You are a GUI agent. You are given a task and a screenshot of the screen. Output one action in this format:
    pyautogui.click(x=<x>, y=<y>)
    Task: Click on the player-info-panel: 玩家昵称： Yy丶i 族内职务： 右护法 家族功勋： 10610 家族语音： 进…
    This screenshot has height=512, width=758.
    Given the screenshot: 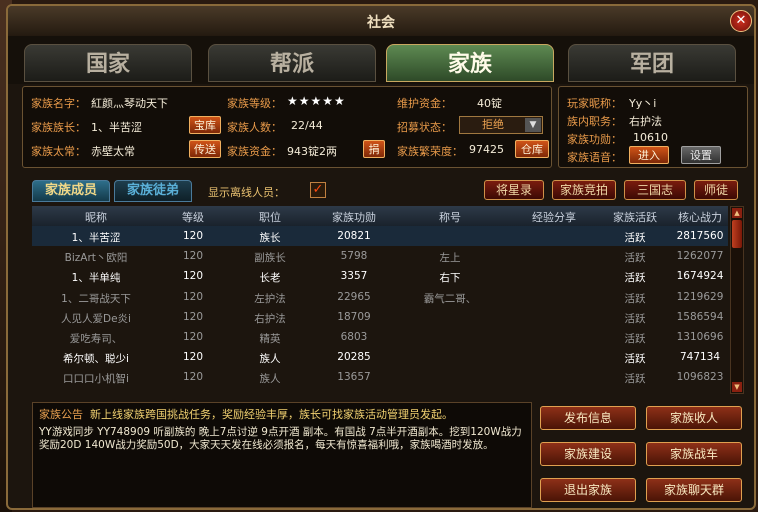 What is the action you would take?
    pyautogui.click(x=653, y=127)
    